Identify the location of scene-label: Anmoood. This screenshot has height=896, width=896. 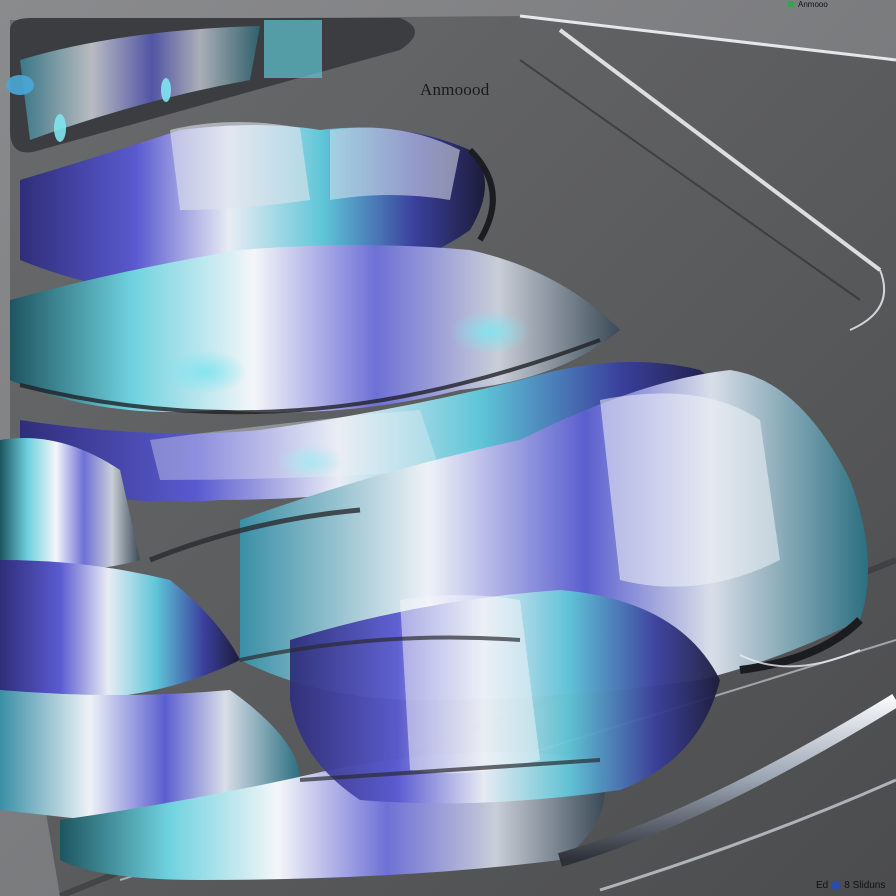
(455, 89).